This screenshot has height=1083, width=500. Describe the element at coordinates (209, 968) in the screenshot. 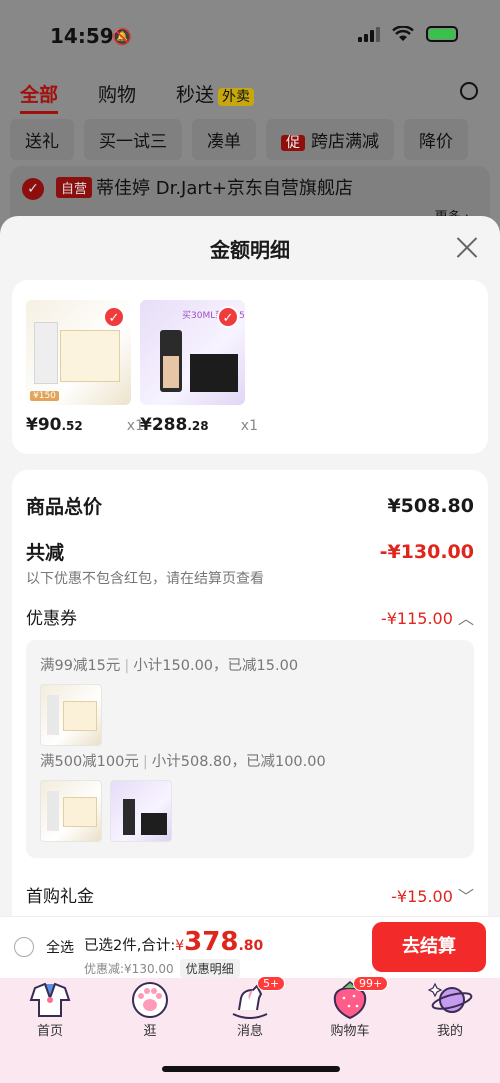

I see `discount-detail-button: 优惠明细` at that location.